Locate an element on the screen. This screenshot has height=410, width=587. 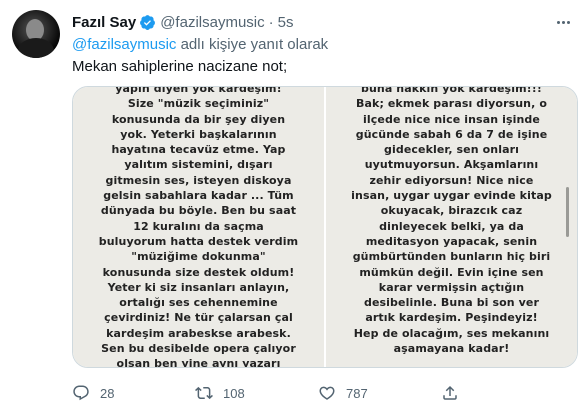
image-text-line: okuyacak, birazcık caz is located at coordinates (451, 211).